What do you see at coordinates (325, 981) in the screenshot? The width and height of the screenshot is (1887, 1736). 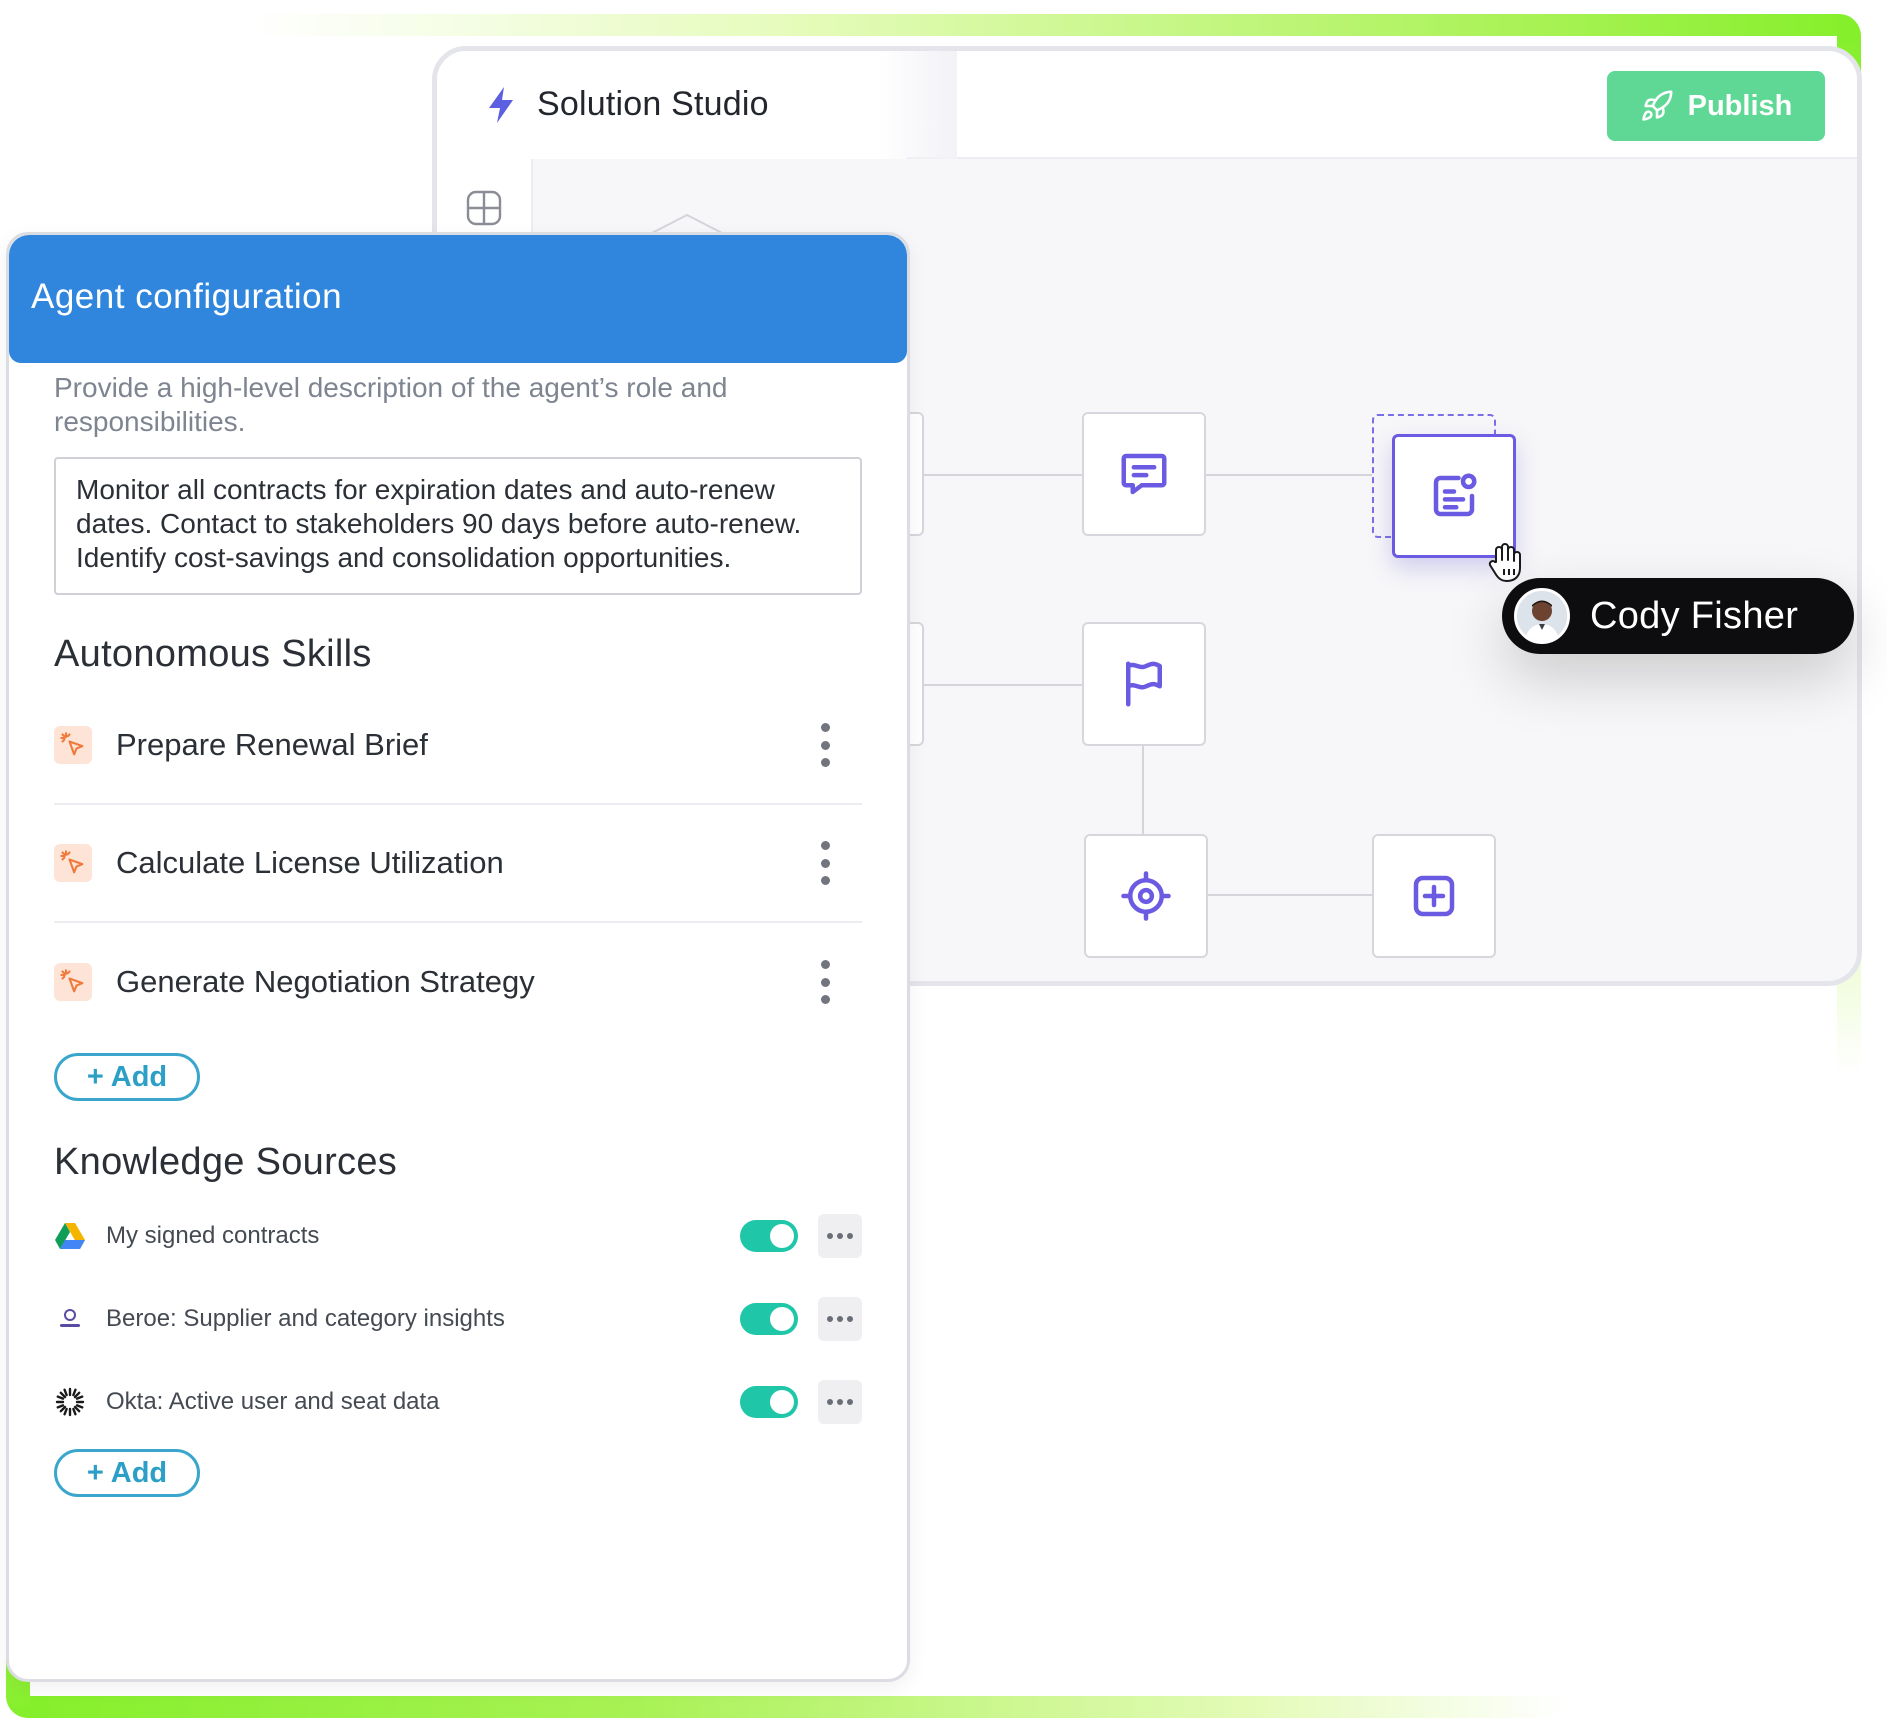 I see `skill-label: Generate Negotiation Strategy` at bounding box center [325, 981].